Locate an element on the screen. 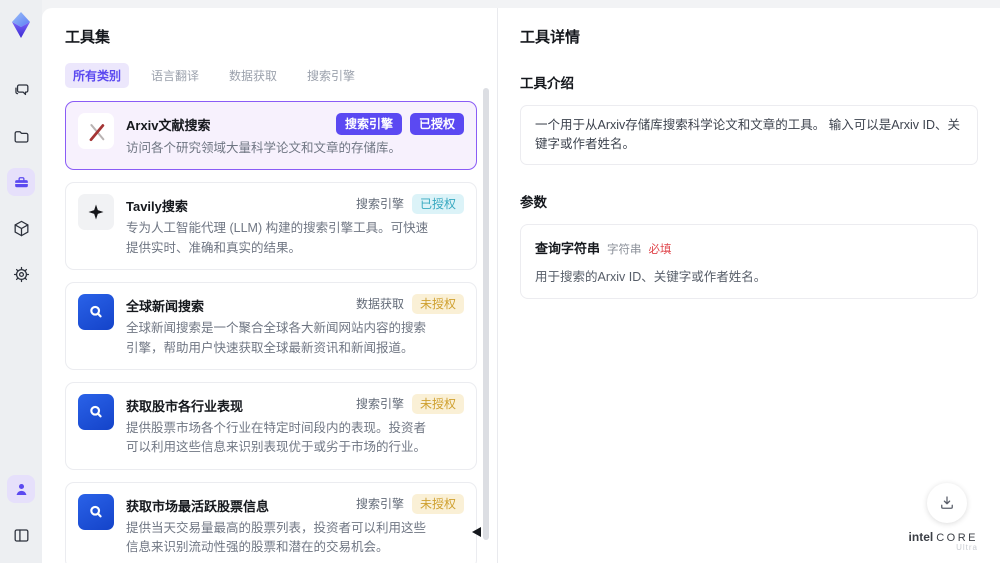 This screenshot has height=563, width=1000. folder-icon is located at coordinates (21, 136).